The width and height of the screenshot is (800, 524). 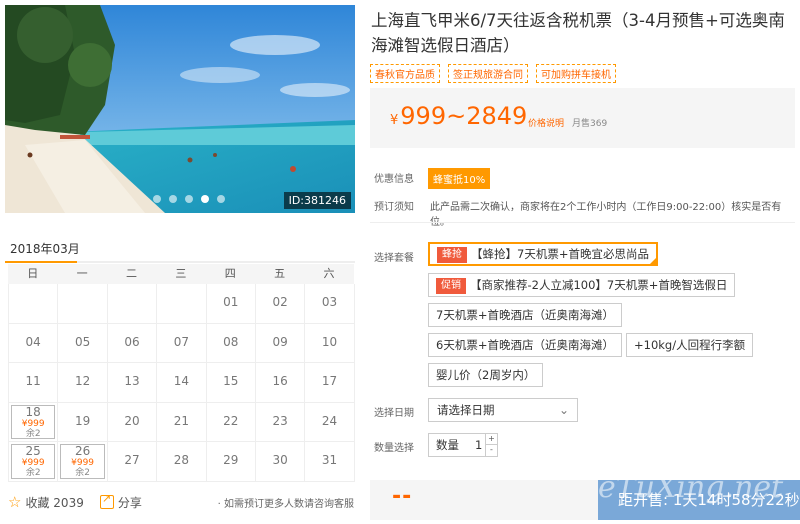 I want to click on calendar-day-number: 25, so click(x=33, y=451).